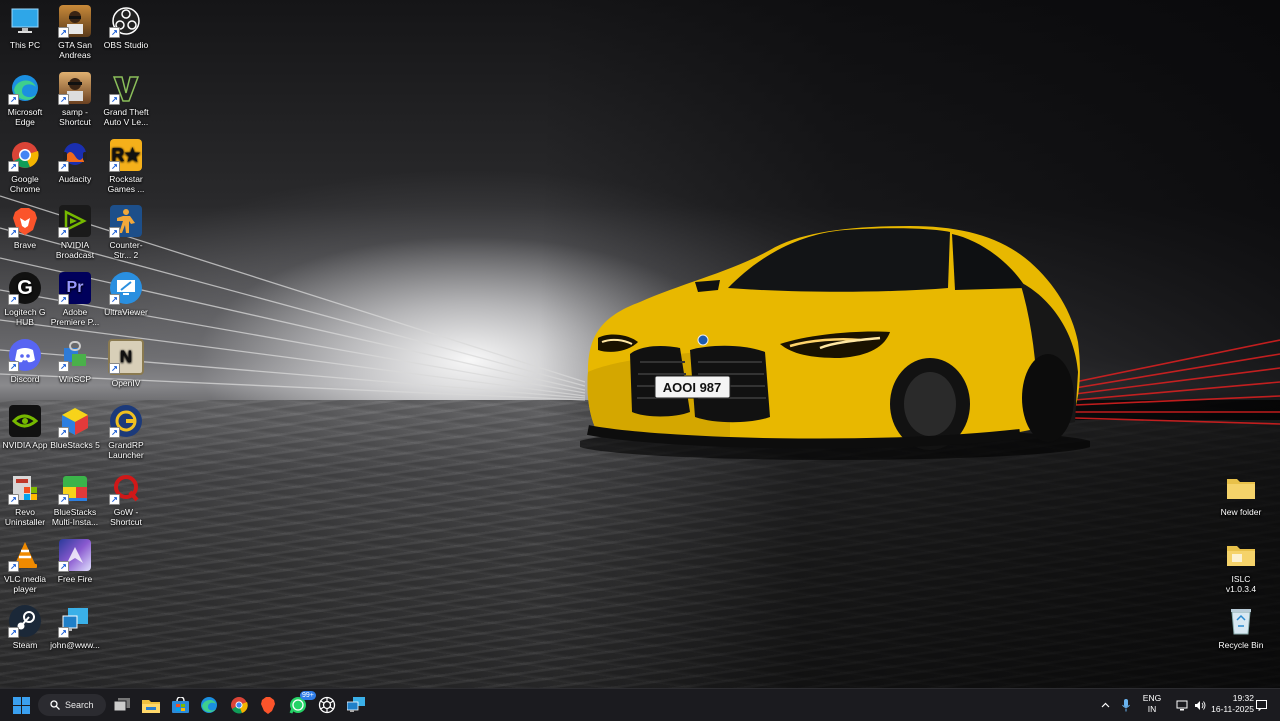  I want to click on ultraviewer-icon: ↗, so click(125, 288).